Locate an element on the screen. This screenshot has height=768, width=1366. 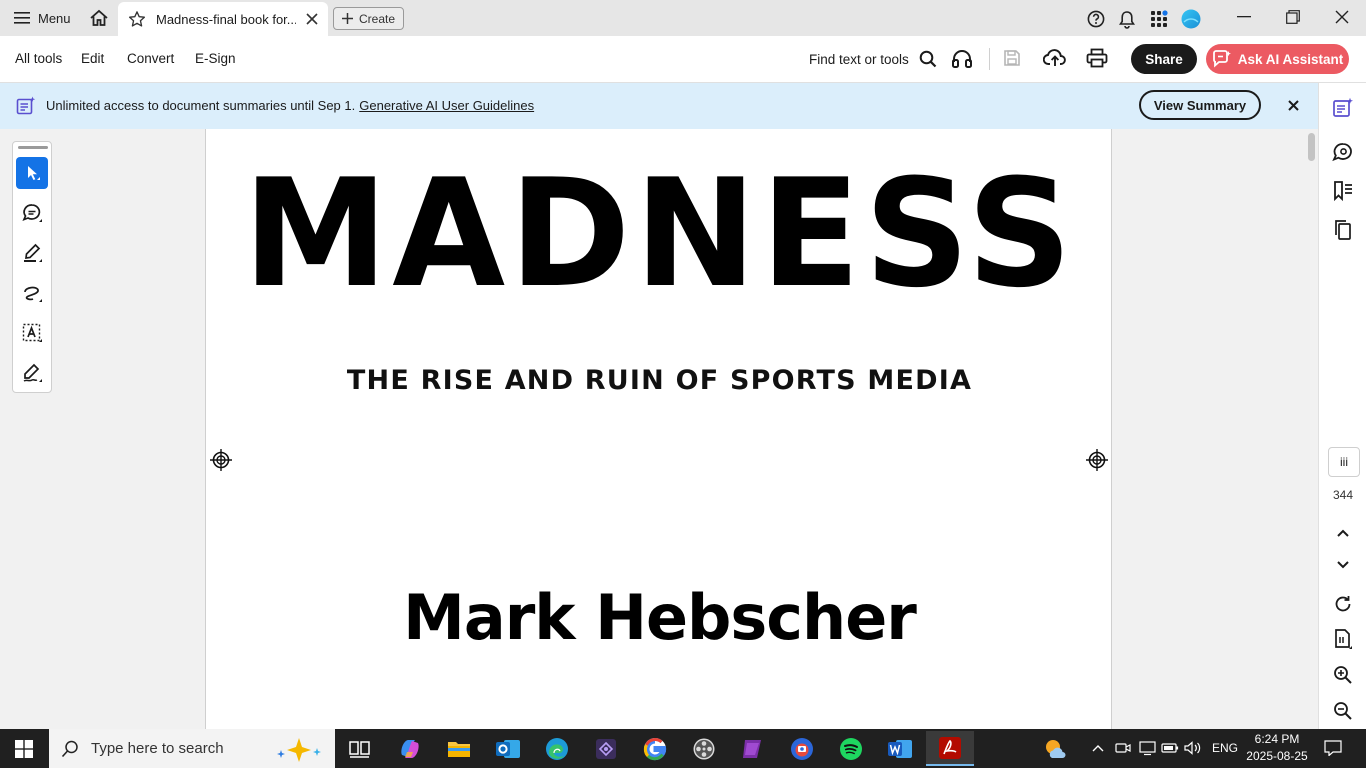
meet-camera-icon is located at coordinates (1123, 748).